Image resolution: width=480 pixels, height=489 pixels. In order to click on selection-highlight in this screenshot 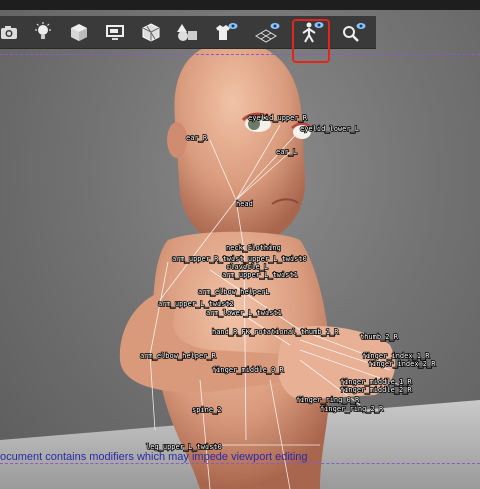, I will do `click(311, 41)`.